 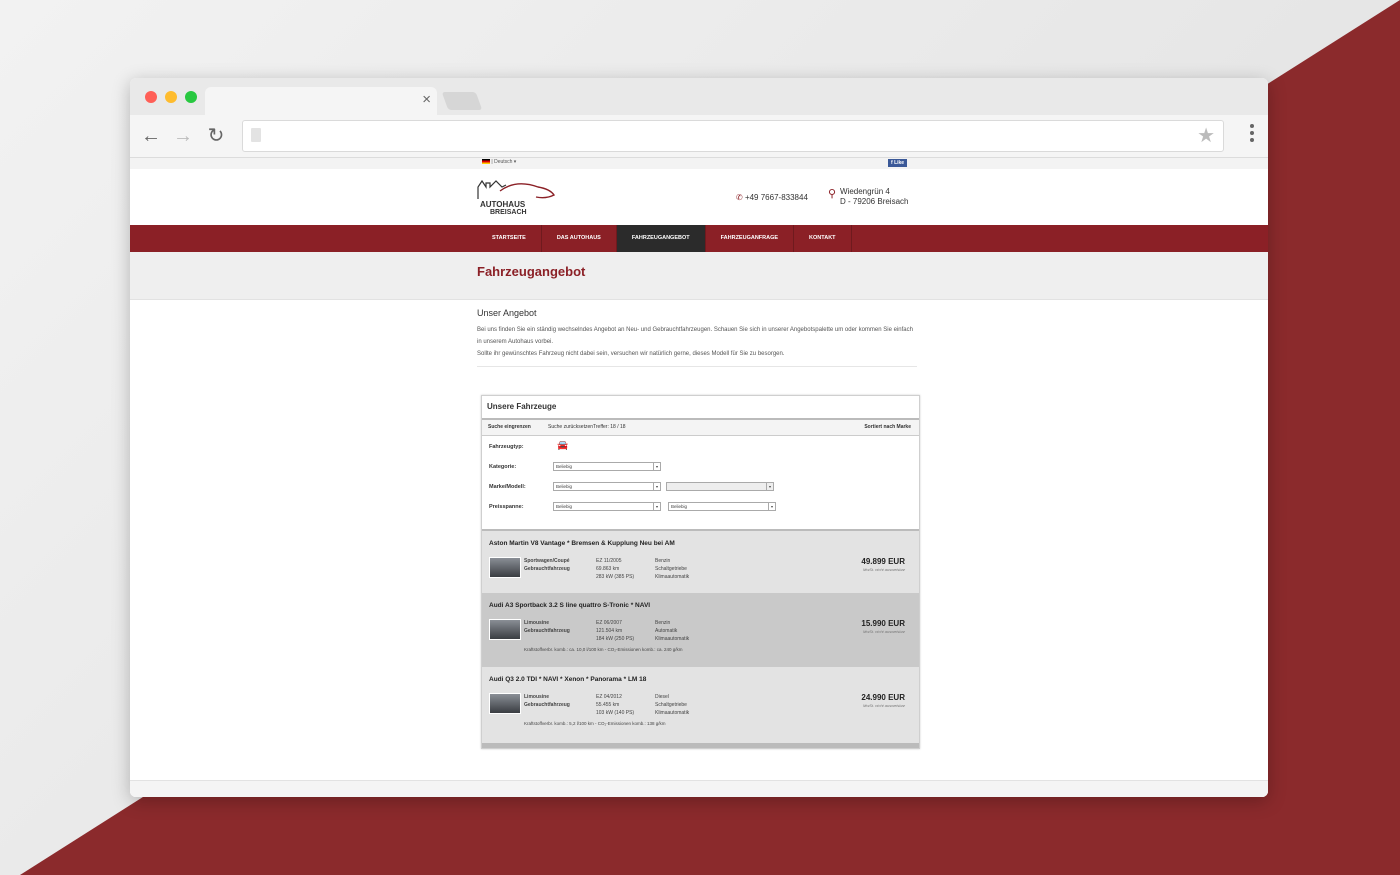 I want to click on vehicle-price: 24.990 EUR, so click(x=883, y=697).